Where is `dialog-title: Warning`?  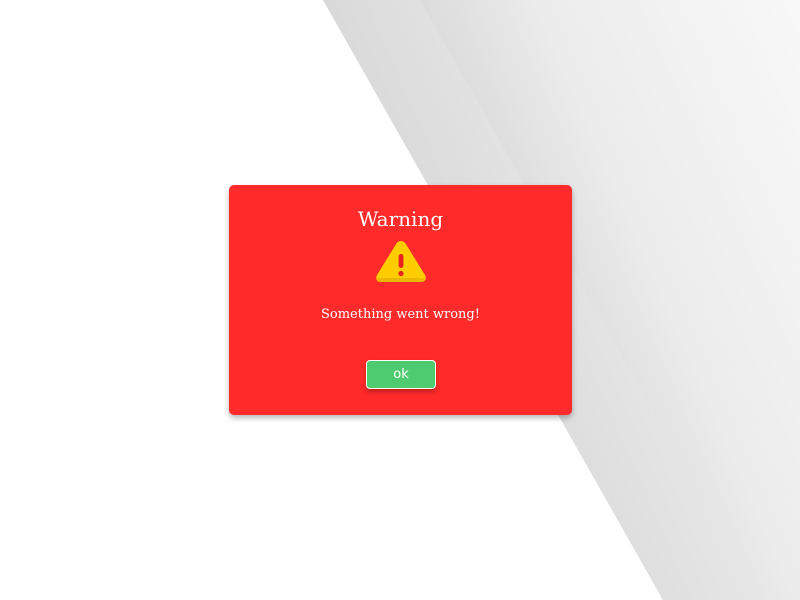 dialog-title: Warning is located at coordinates (400, 219).